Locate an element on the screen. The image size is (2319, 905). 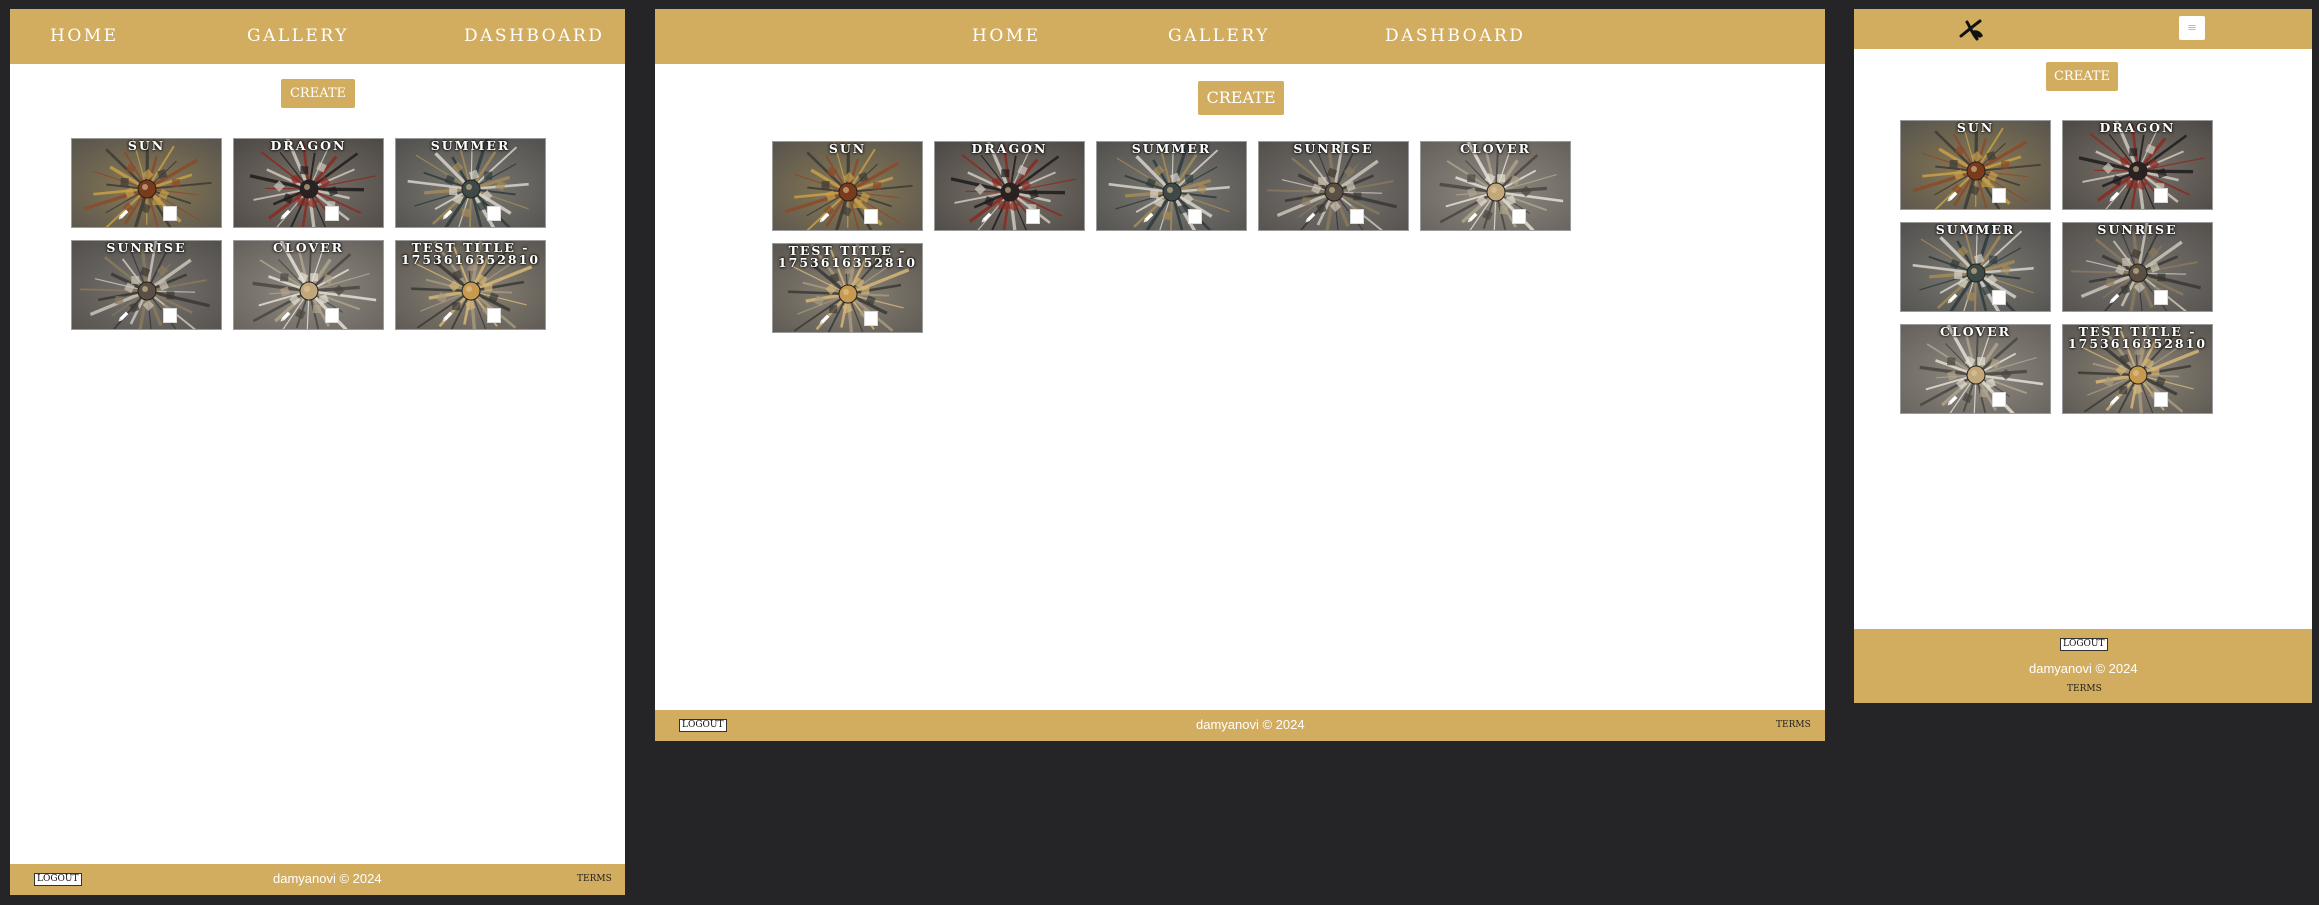
brand-logo-icon is located at coordinates (1972, 30).